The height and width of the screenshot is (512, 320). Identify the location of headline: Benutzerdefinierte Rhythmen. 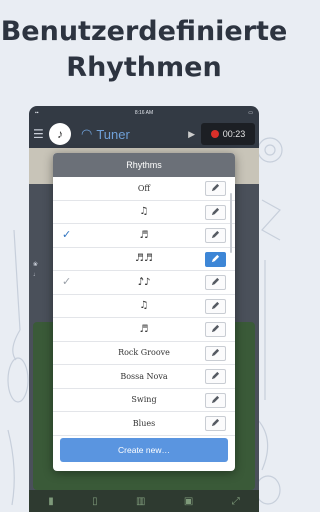
(144, 50).